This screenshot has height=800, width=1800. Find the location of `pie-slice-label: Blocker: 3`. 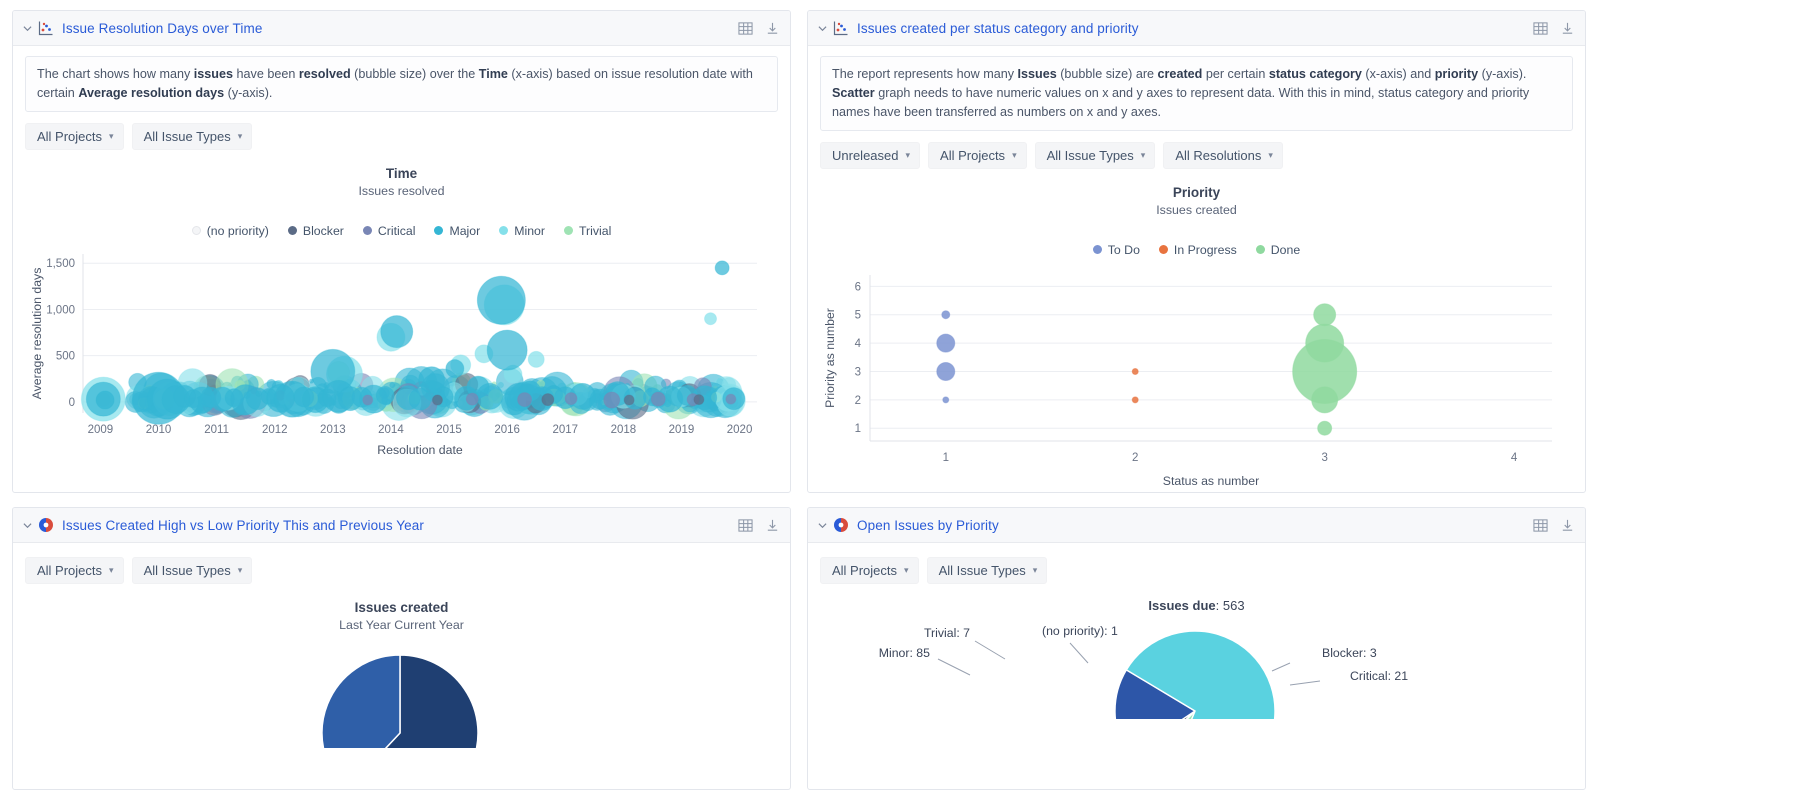

pie-slice-label: Blocker: 3 is located at coordinates (1349, 653).